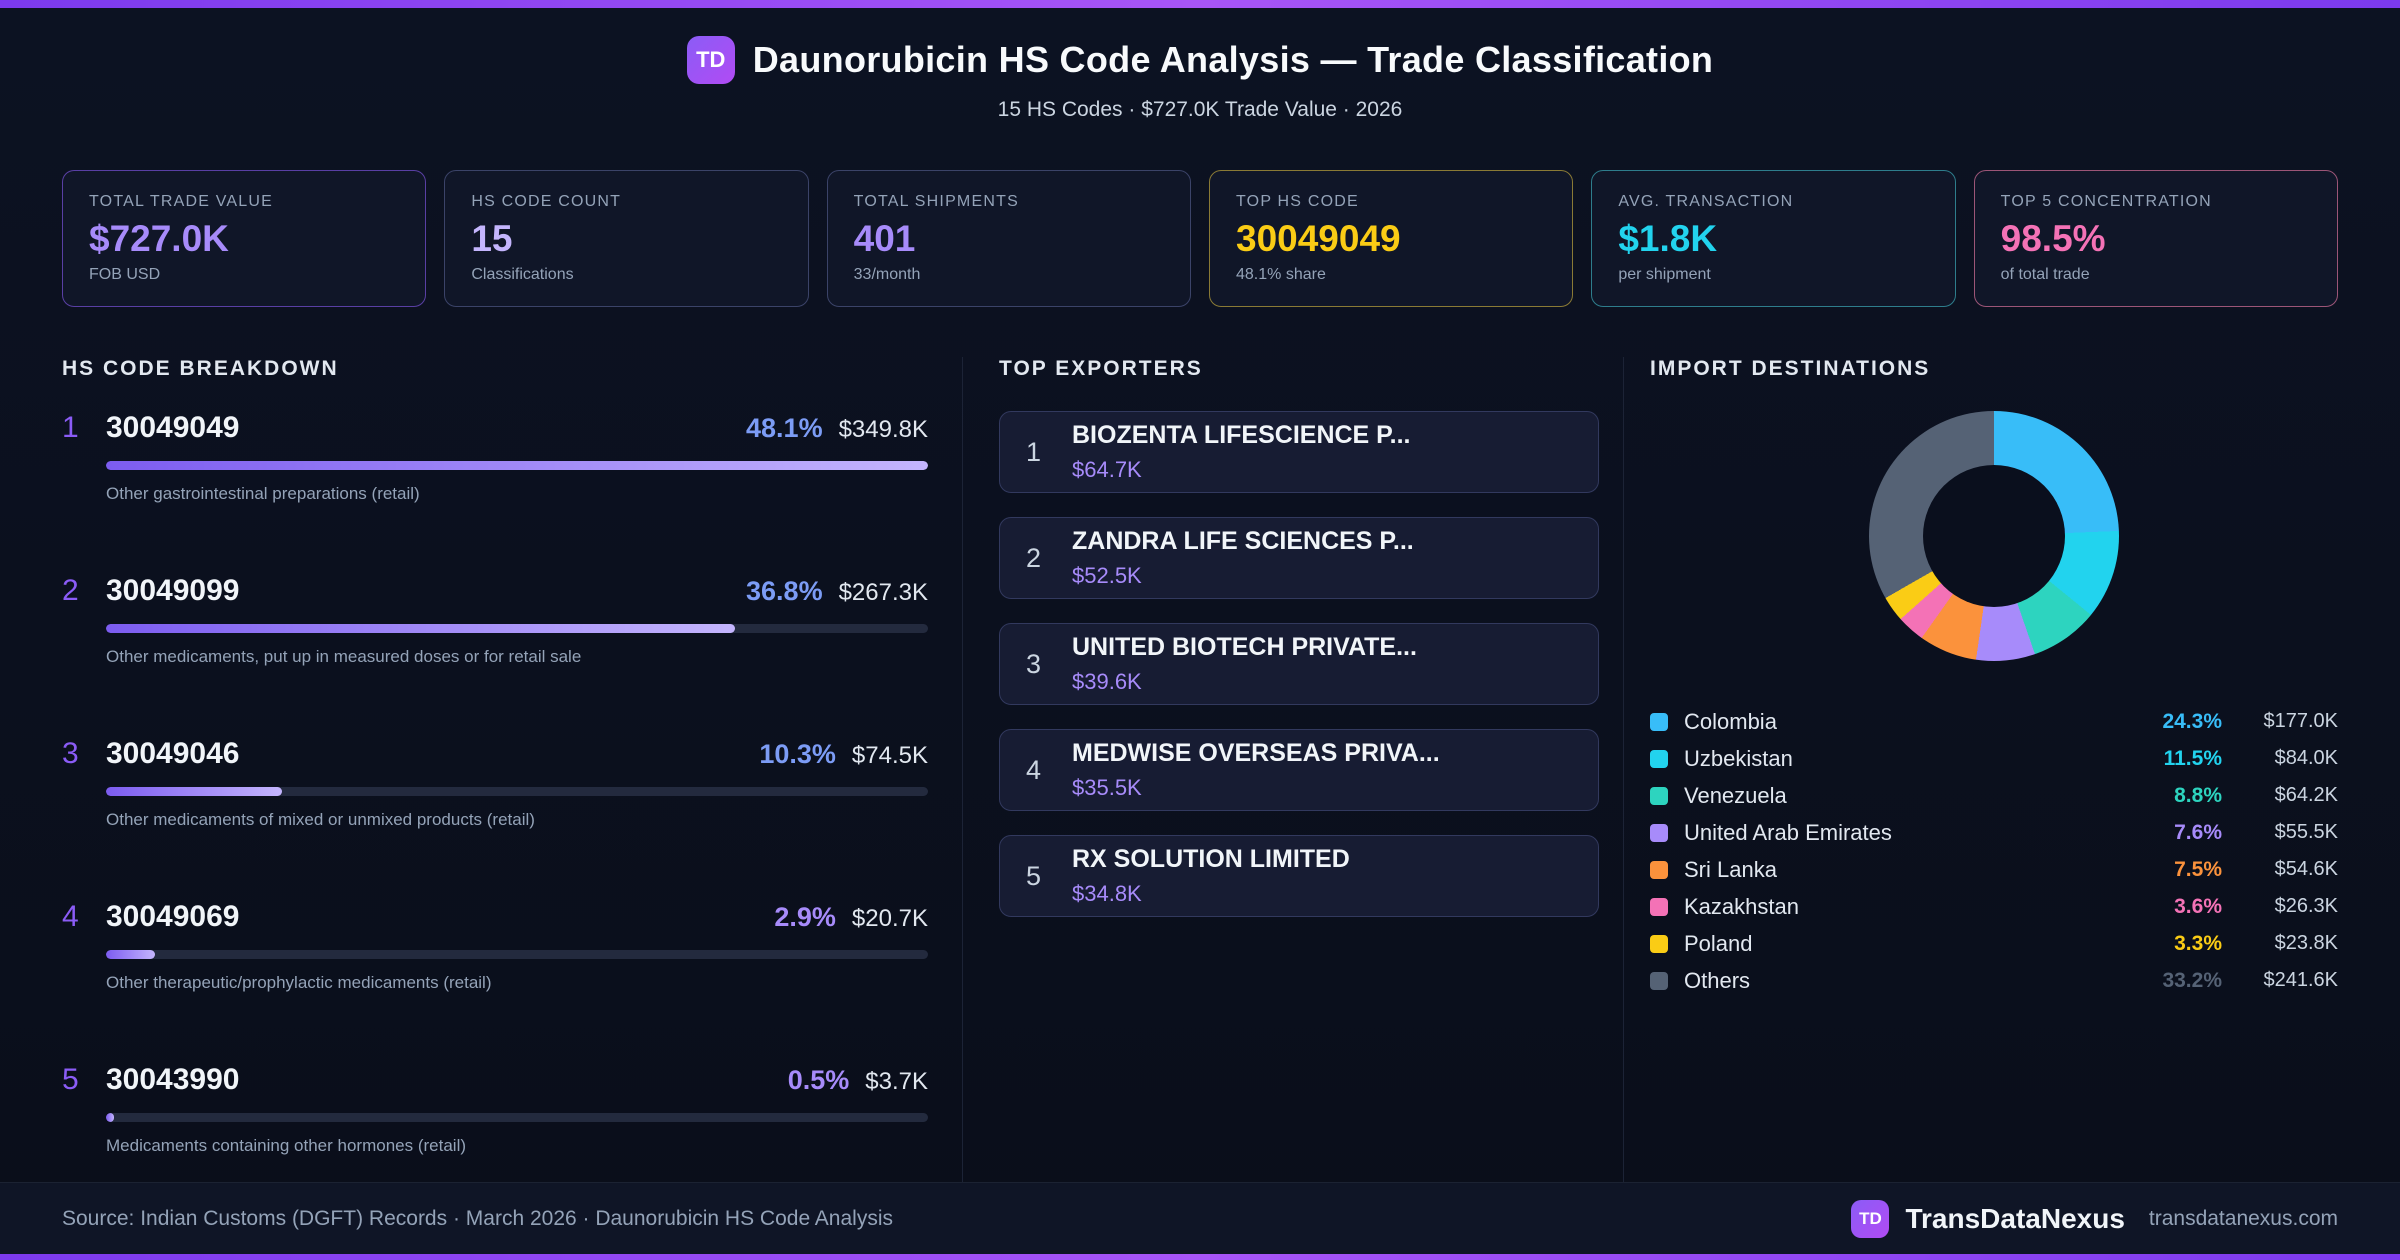 Image resolution: width=2400 pixels, height=1260 pixels. I want to click on legend-country: Sri Lanka, so click(1730, 869).